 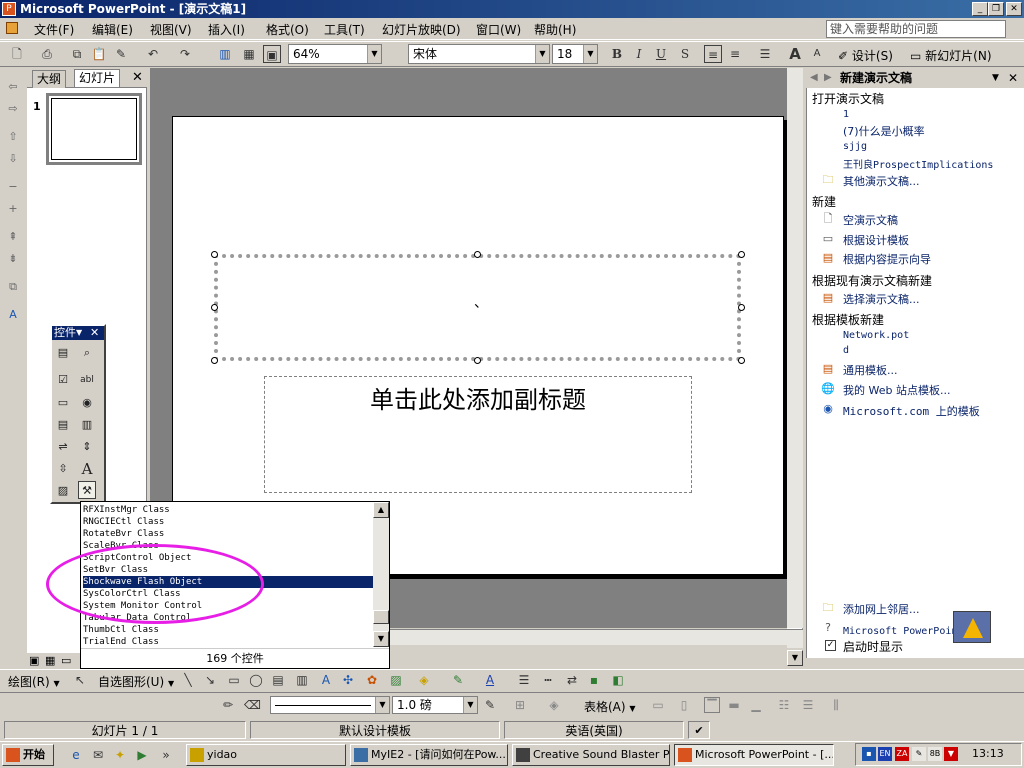 What do you see at coordinates (13, 237) in the screenshot?
I see `collapse-all-icon: ⇞` at bounding box center [13, 237].